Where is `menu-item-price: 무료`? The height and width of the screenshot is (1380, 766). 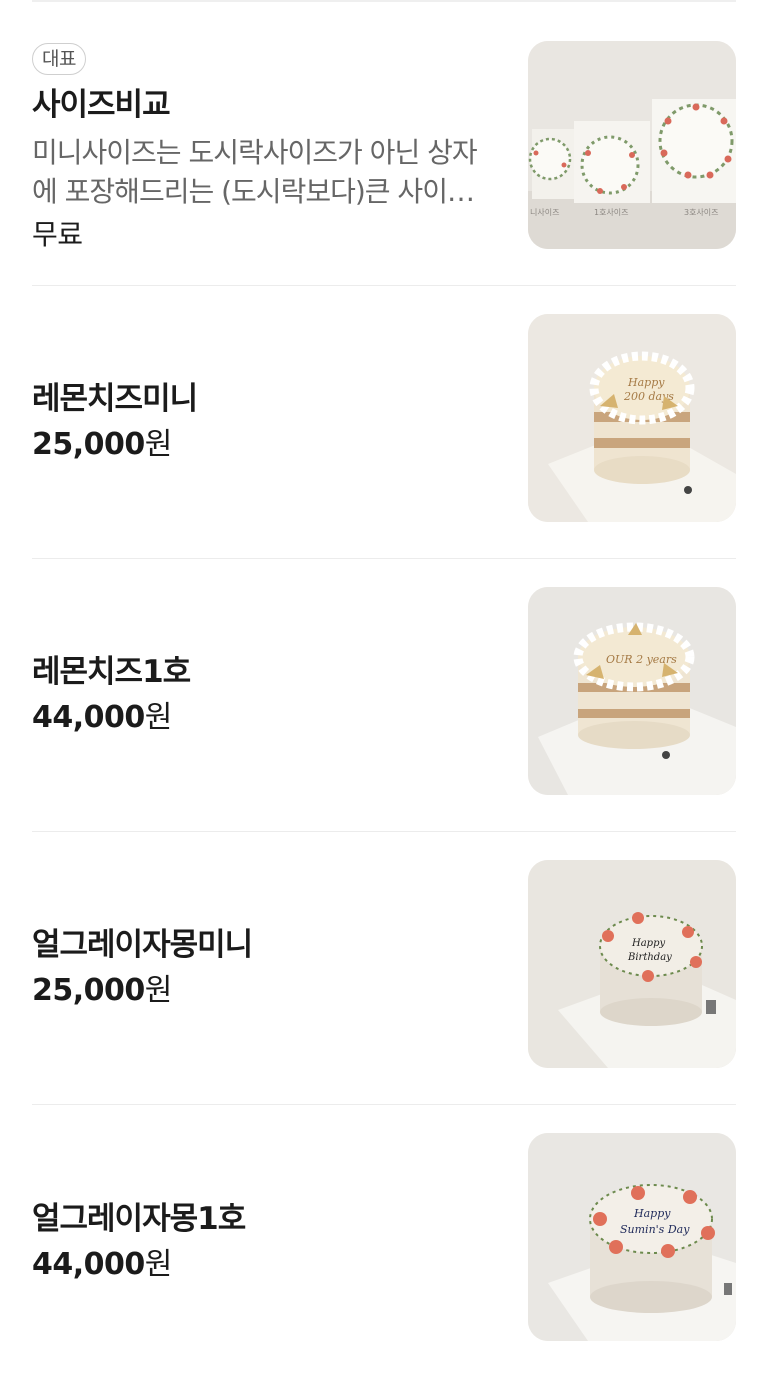 menu-item-price: 무료 is located at coordinates (57, 234).